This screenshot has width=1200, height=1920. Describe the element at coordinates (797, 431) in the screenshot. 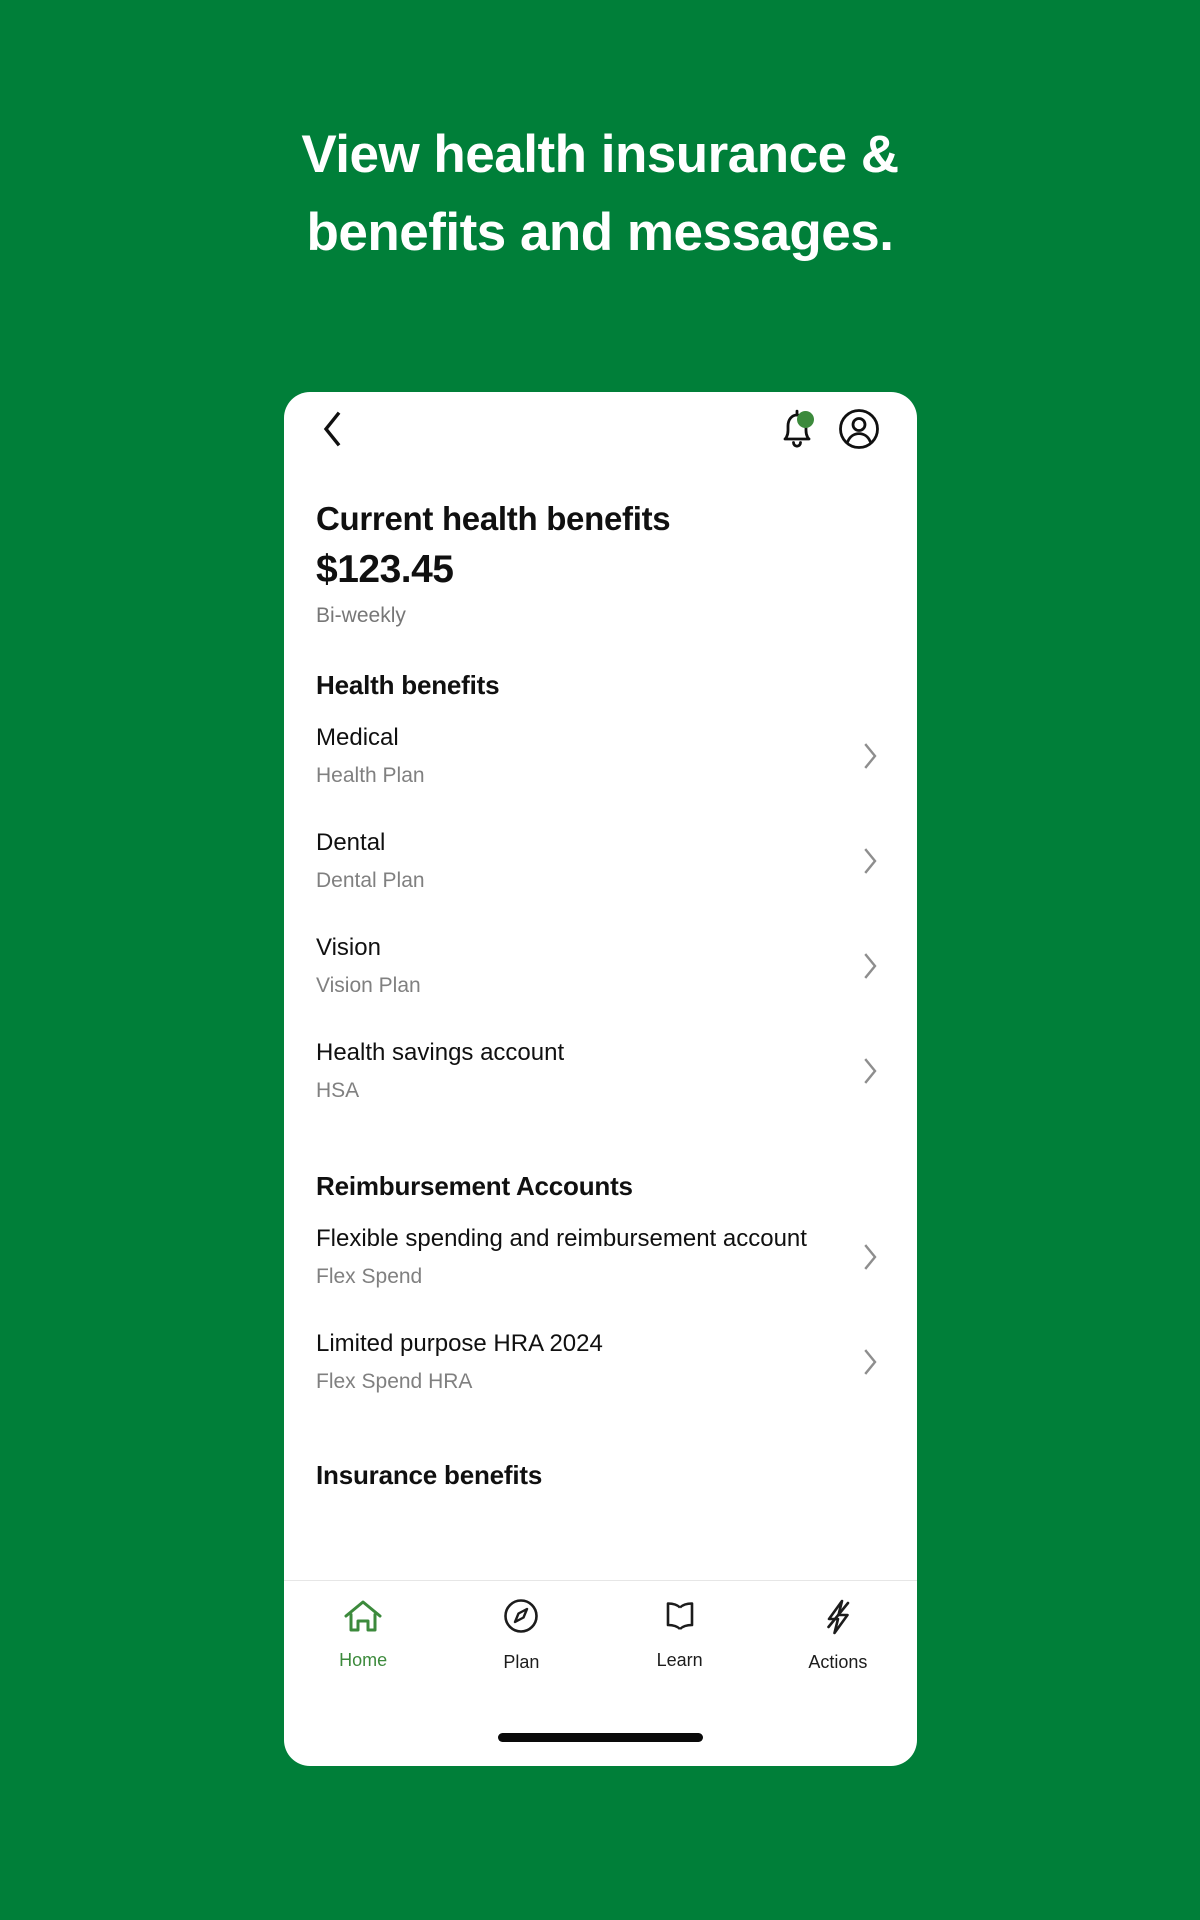

I see `notifications-button` at that location.